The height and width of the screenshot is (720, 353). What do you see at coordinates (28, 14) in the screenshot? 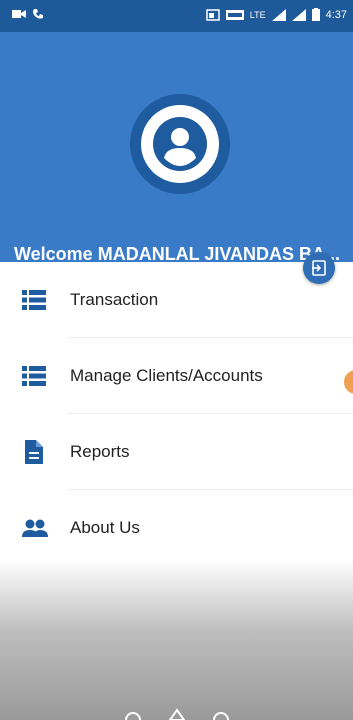
I see `status-left` at bounding box center [28, 14].